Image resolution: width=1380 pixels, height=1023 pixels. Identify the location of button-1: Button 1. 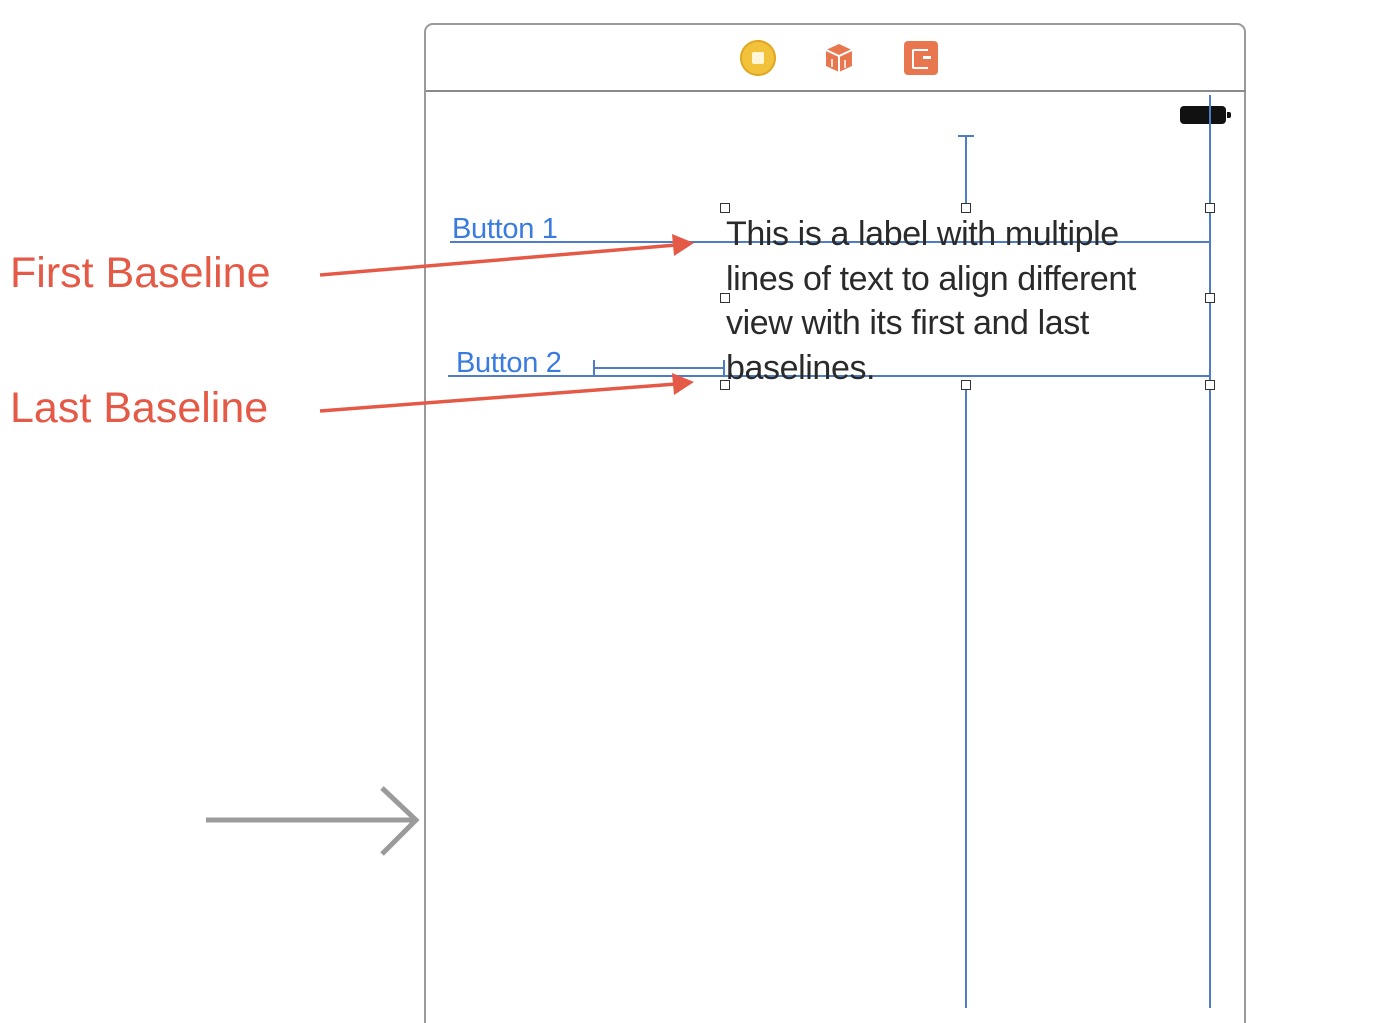
(505, 229).